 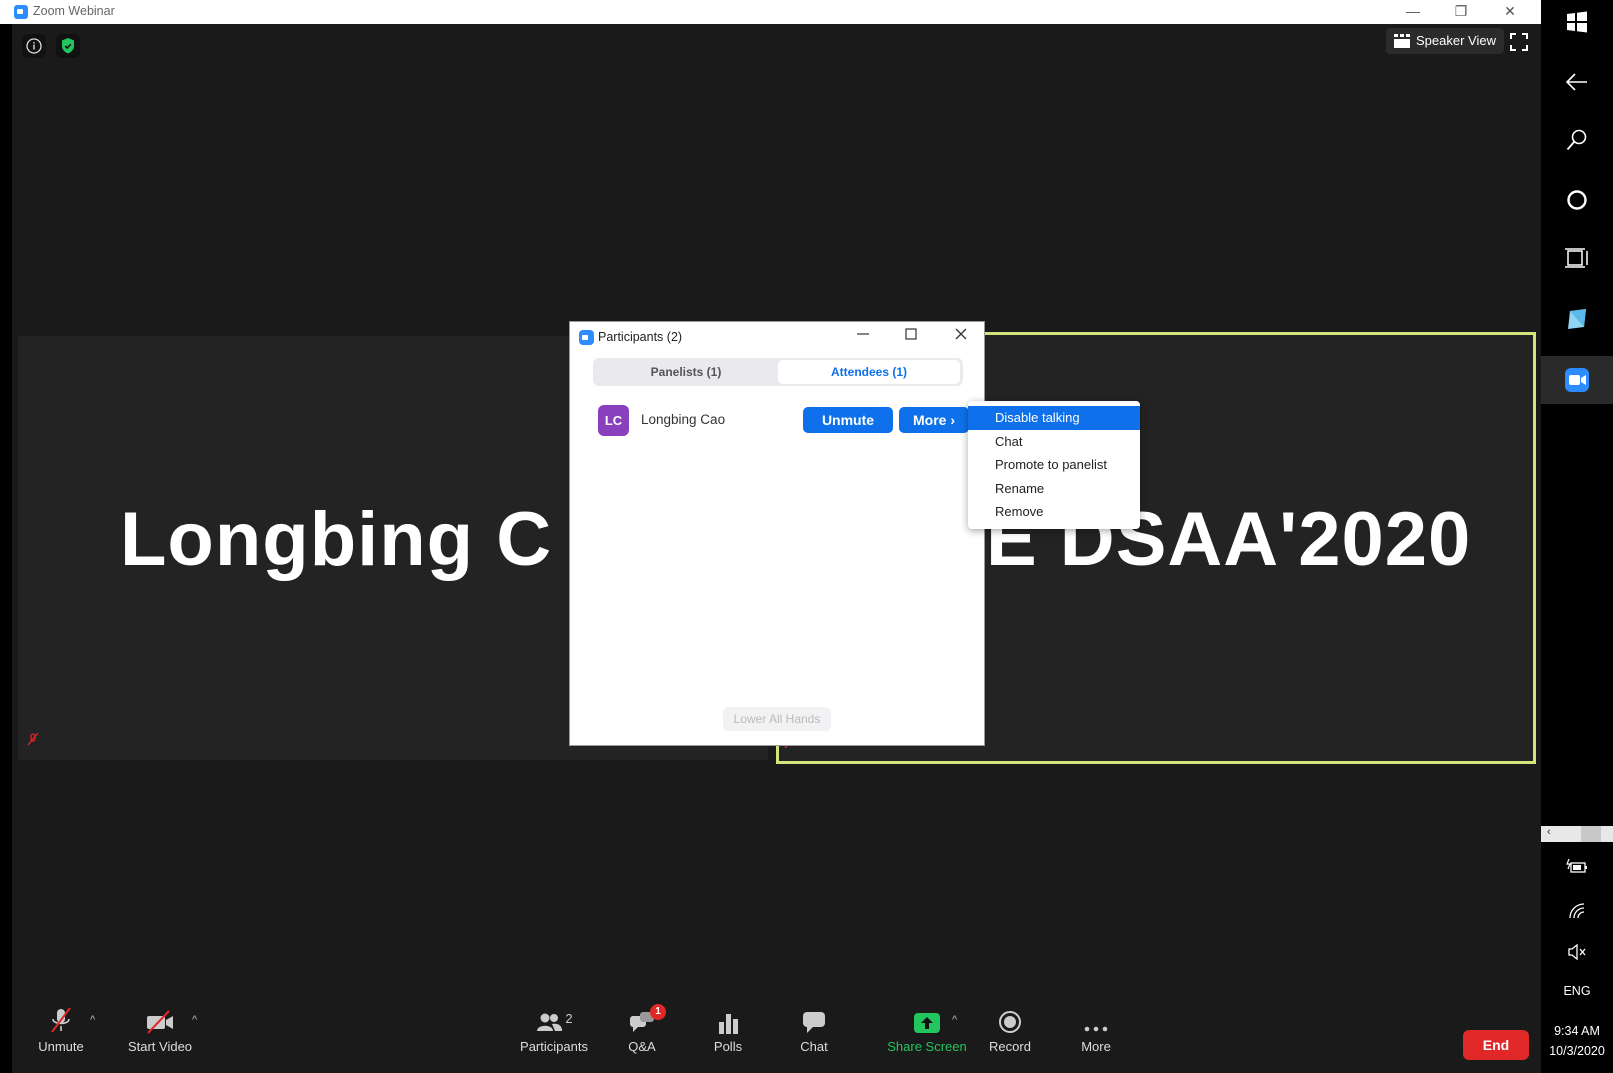 I want to click on task-view-button, so click(x=1577, y=258).